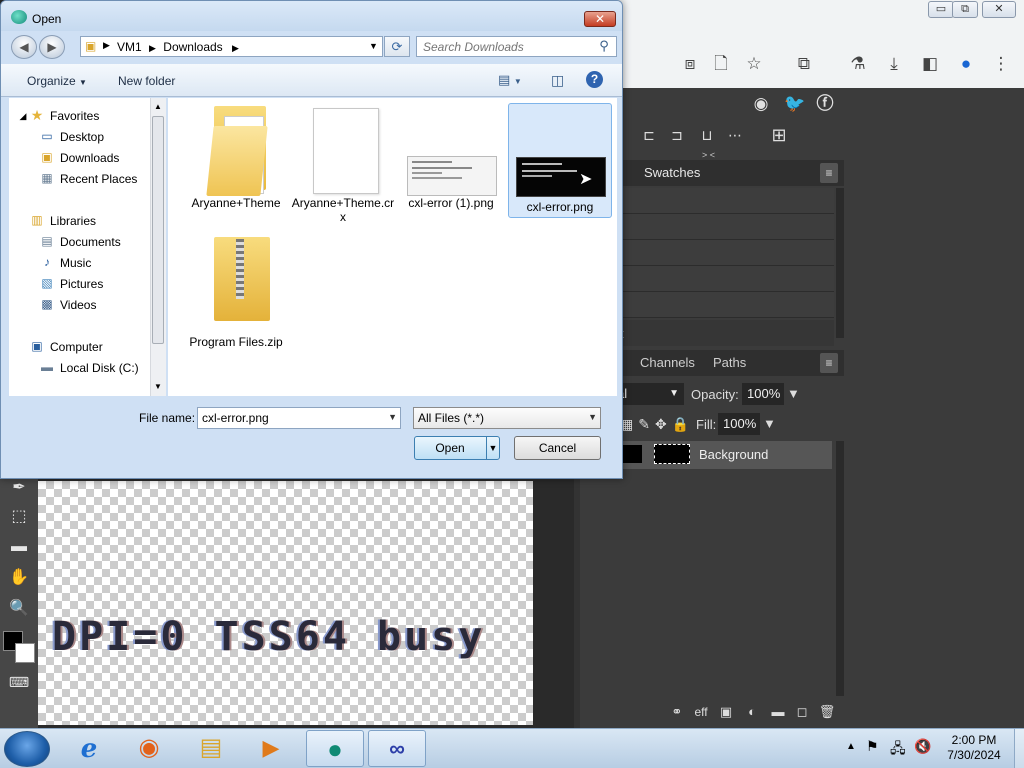  I want to click on taskbar-explorer-icon: ▤, so click(211, 748).